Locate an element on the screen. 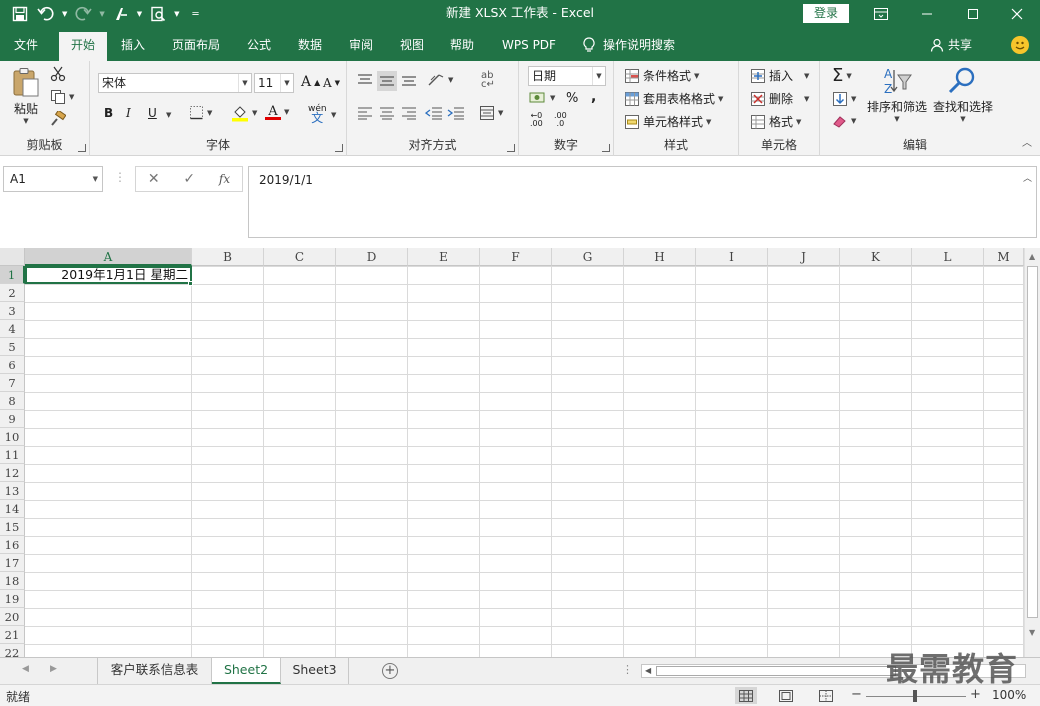  column-header-e: E is located at coordinates (444, 257).